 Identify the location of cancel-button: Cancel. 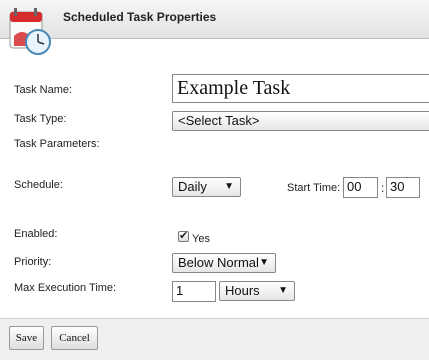
(74, 338).